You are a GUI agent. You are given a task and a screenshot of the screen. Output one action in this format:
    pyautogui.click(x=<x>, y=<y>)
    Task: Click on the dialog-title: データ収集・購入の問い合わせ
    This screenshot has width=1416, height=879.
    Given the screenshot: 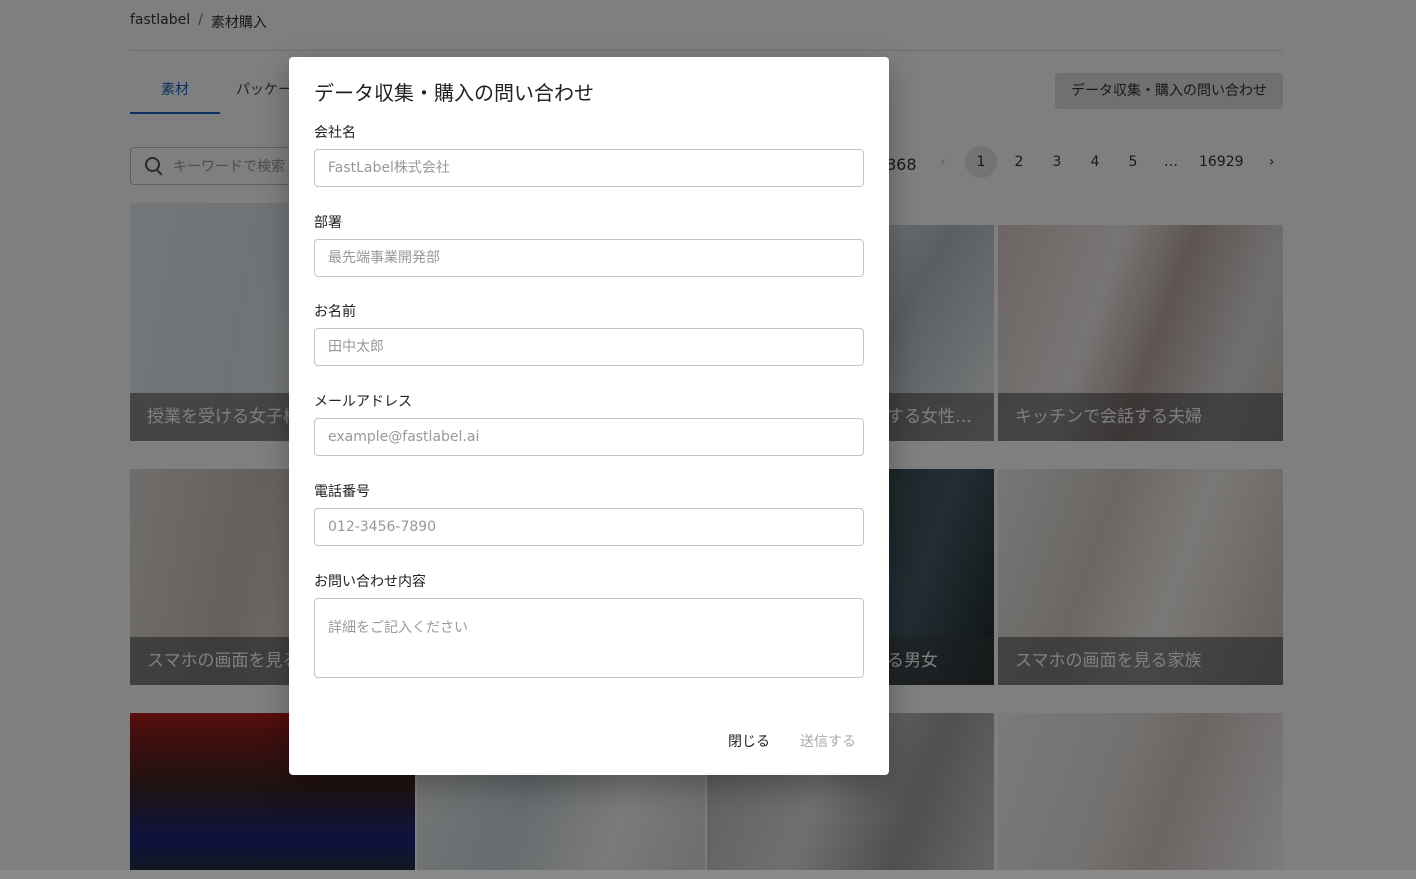 What is the action you would take?
    pyautogui.click(x=454, y=93)
    